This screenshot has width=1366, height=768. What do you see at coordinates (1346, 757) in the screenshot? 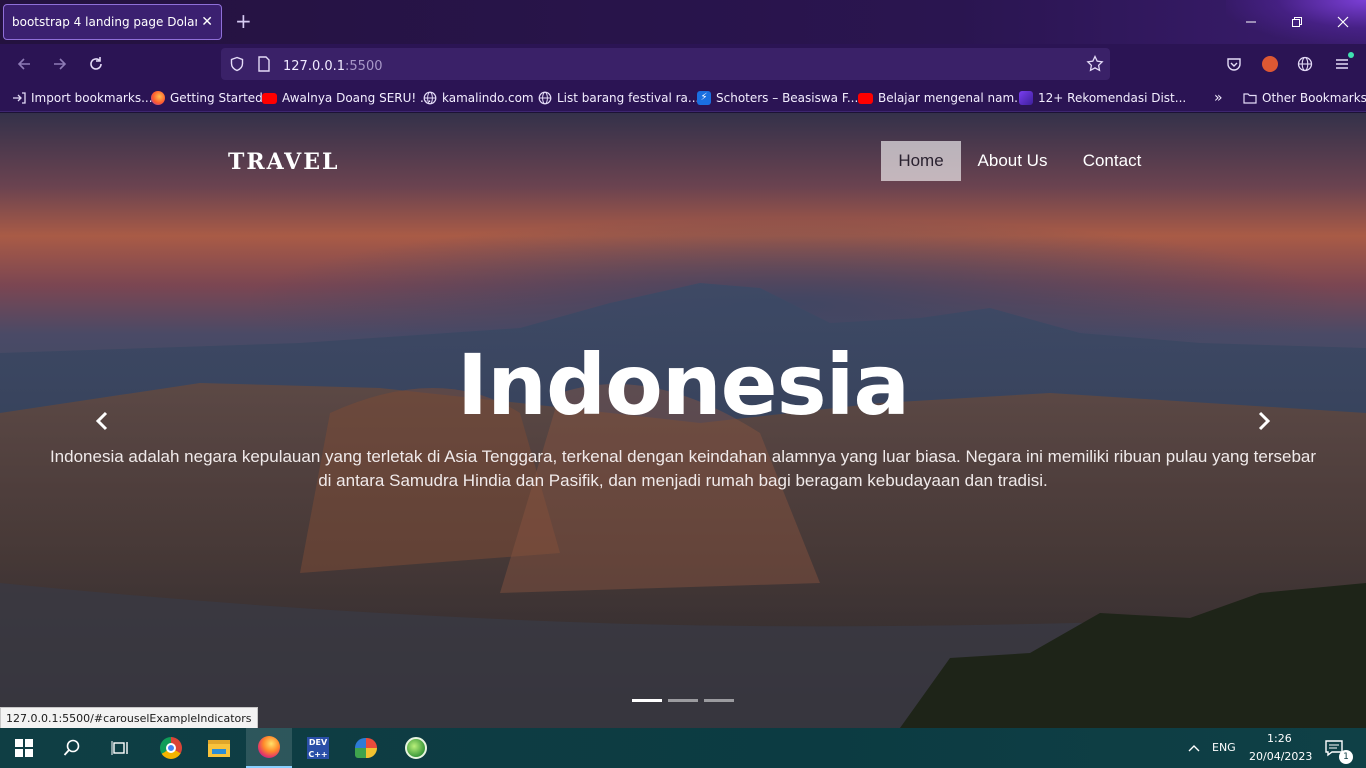
I see `notification-badge: 1` at bounding box center [1346, 757].